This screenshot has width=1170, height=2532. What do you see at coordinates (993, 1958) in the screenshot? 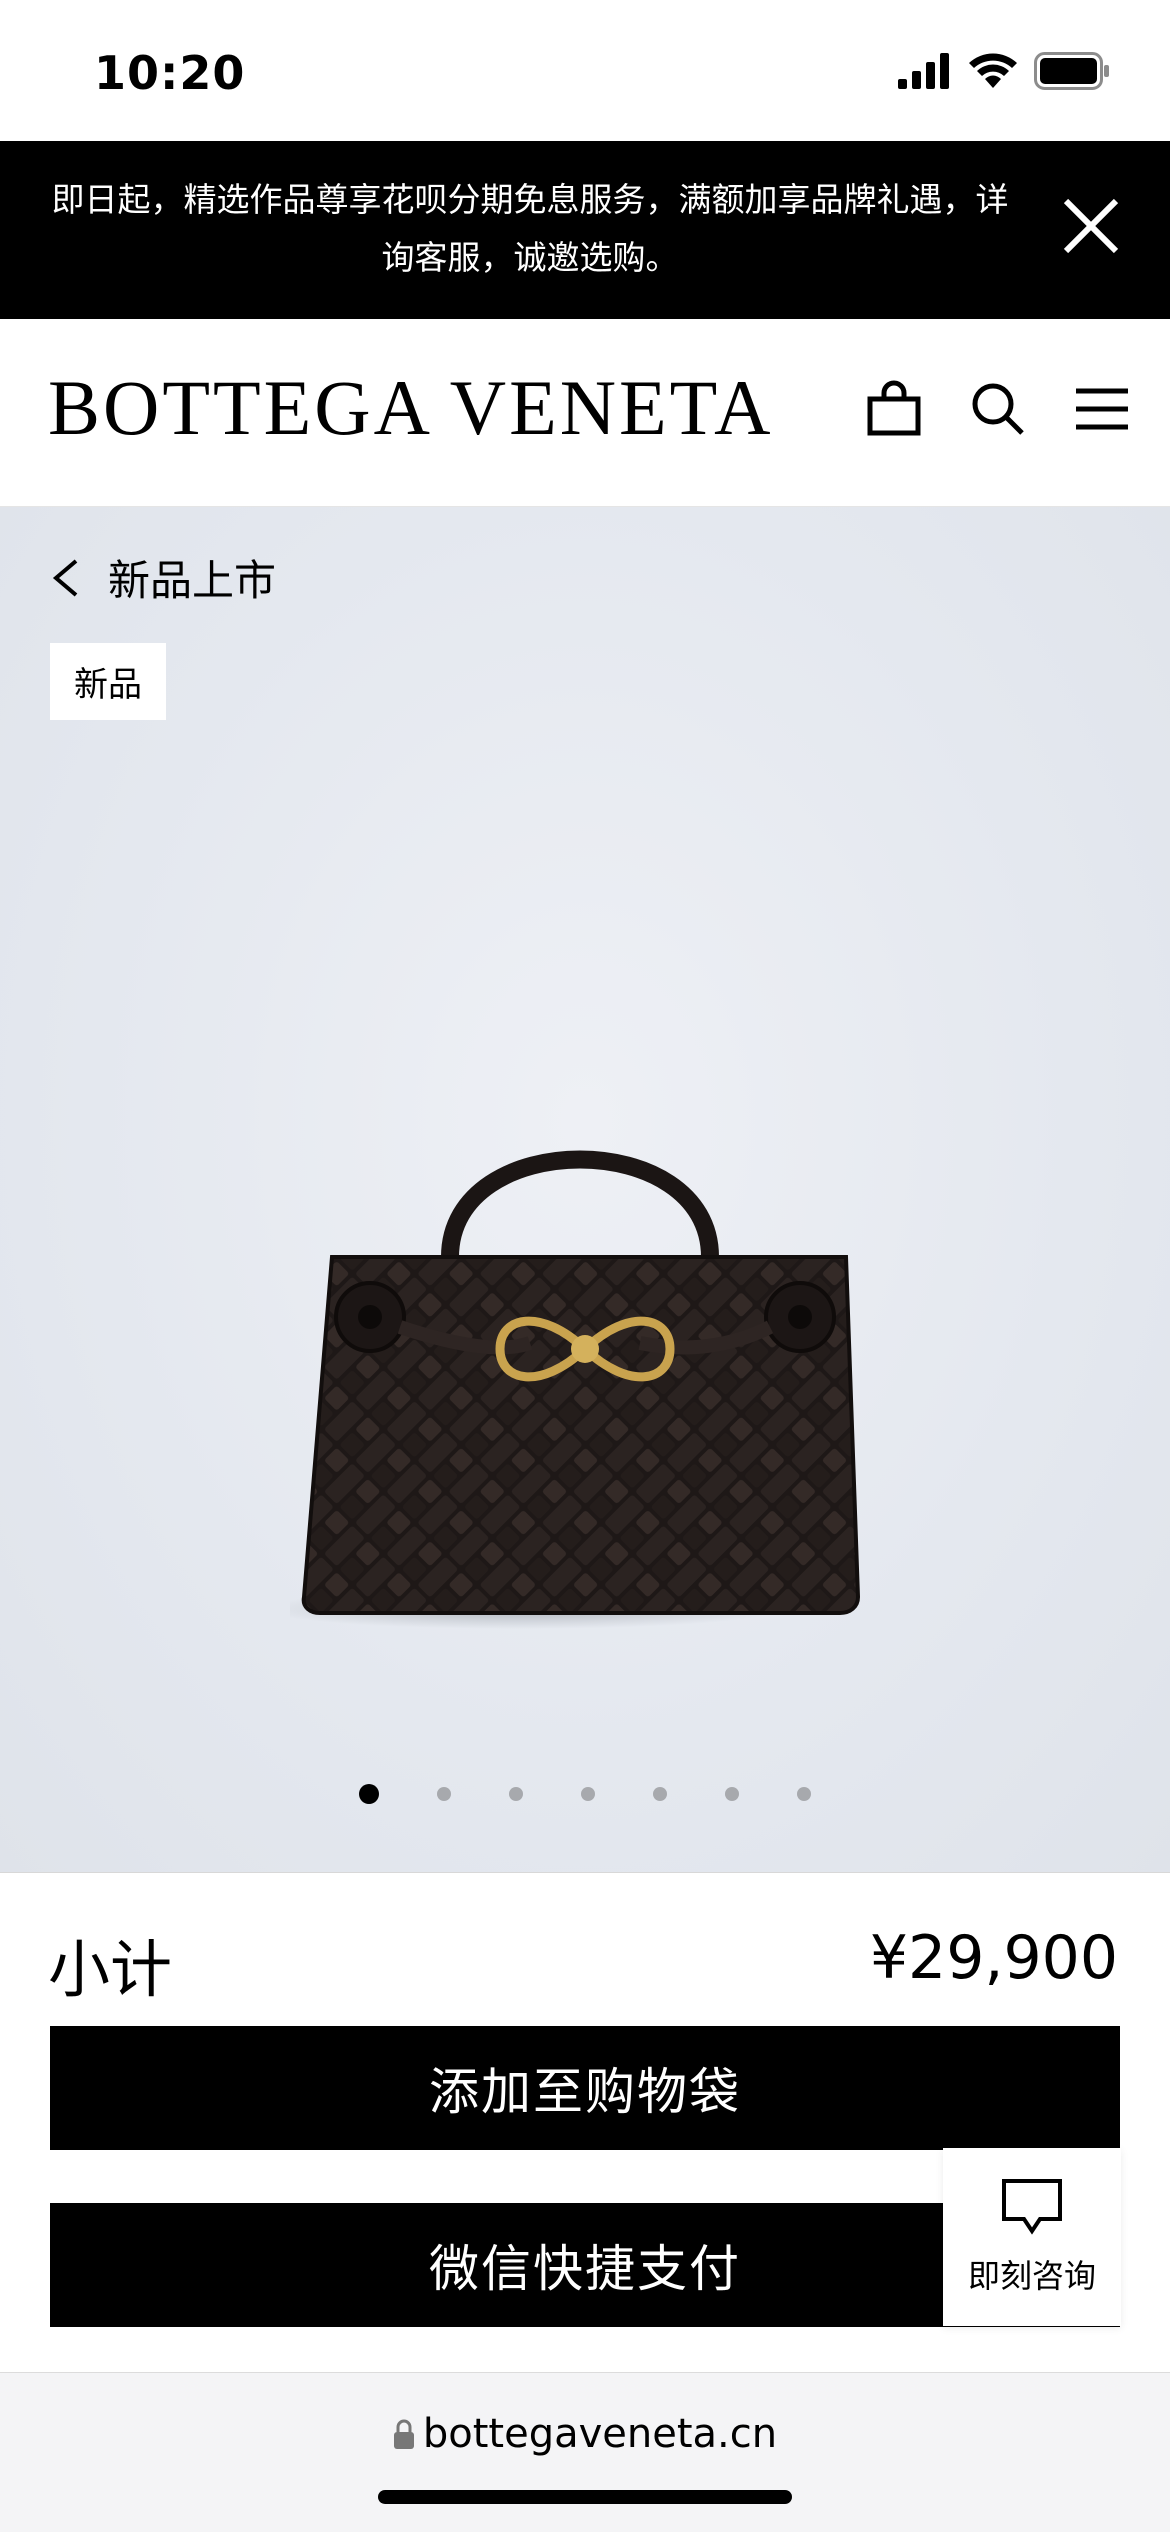
I see `subtotal-price: ¥29,900` at bounding box center [993, 1958].